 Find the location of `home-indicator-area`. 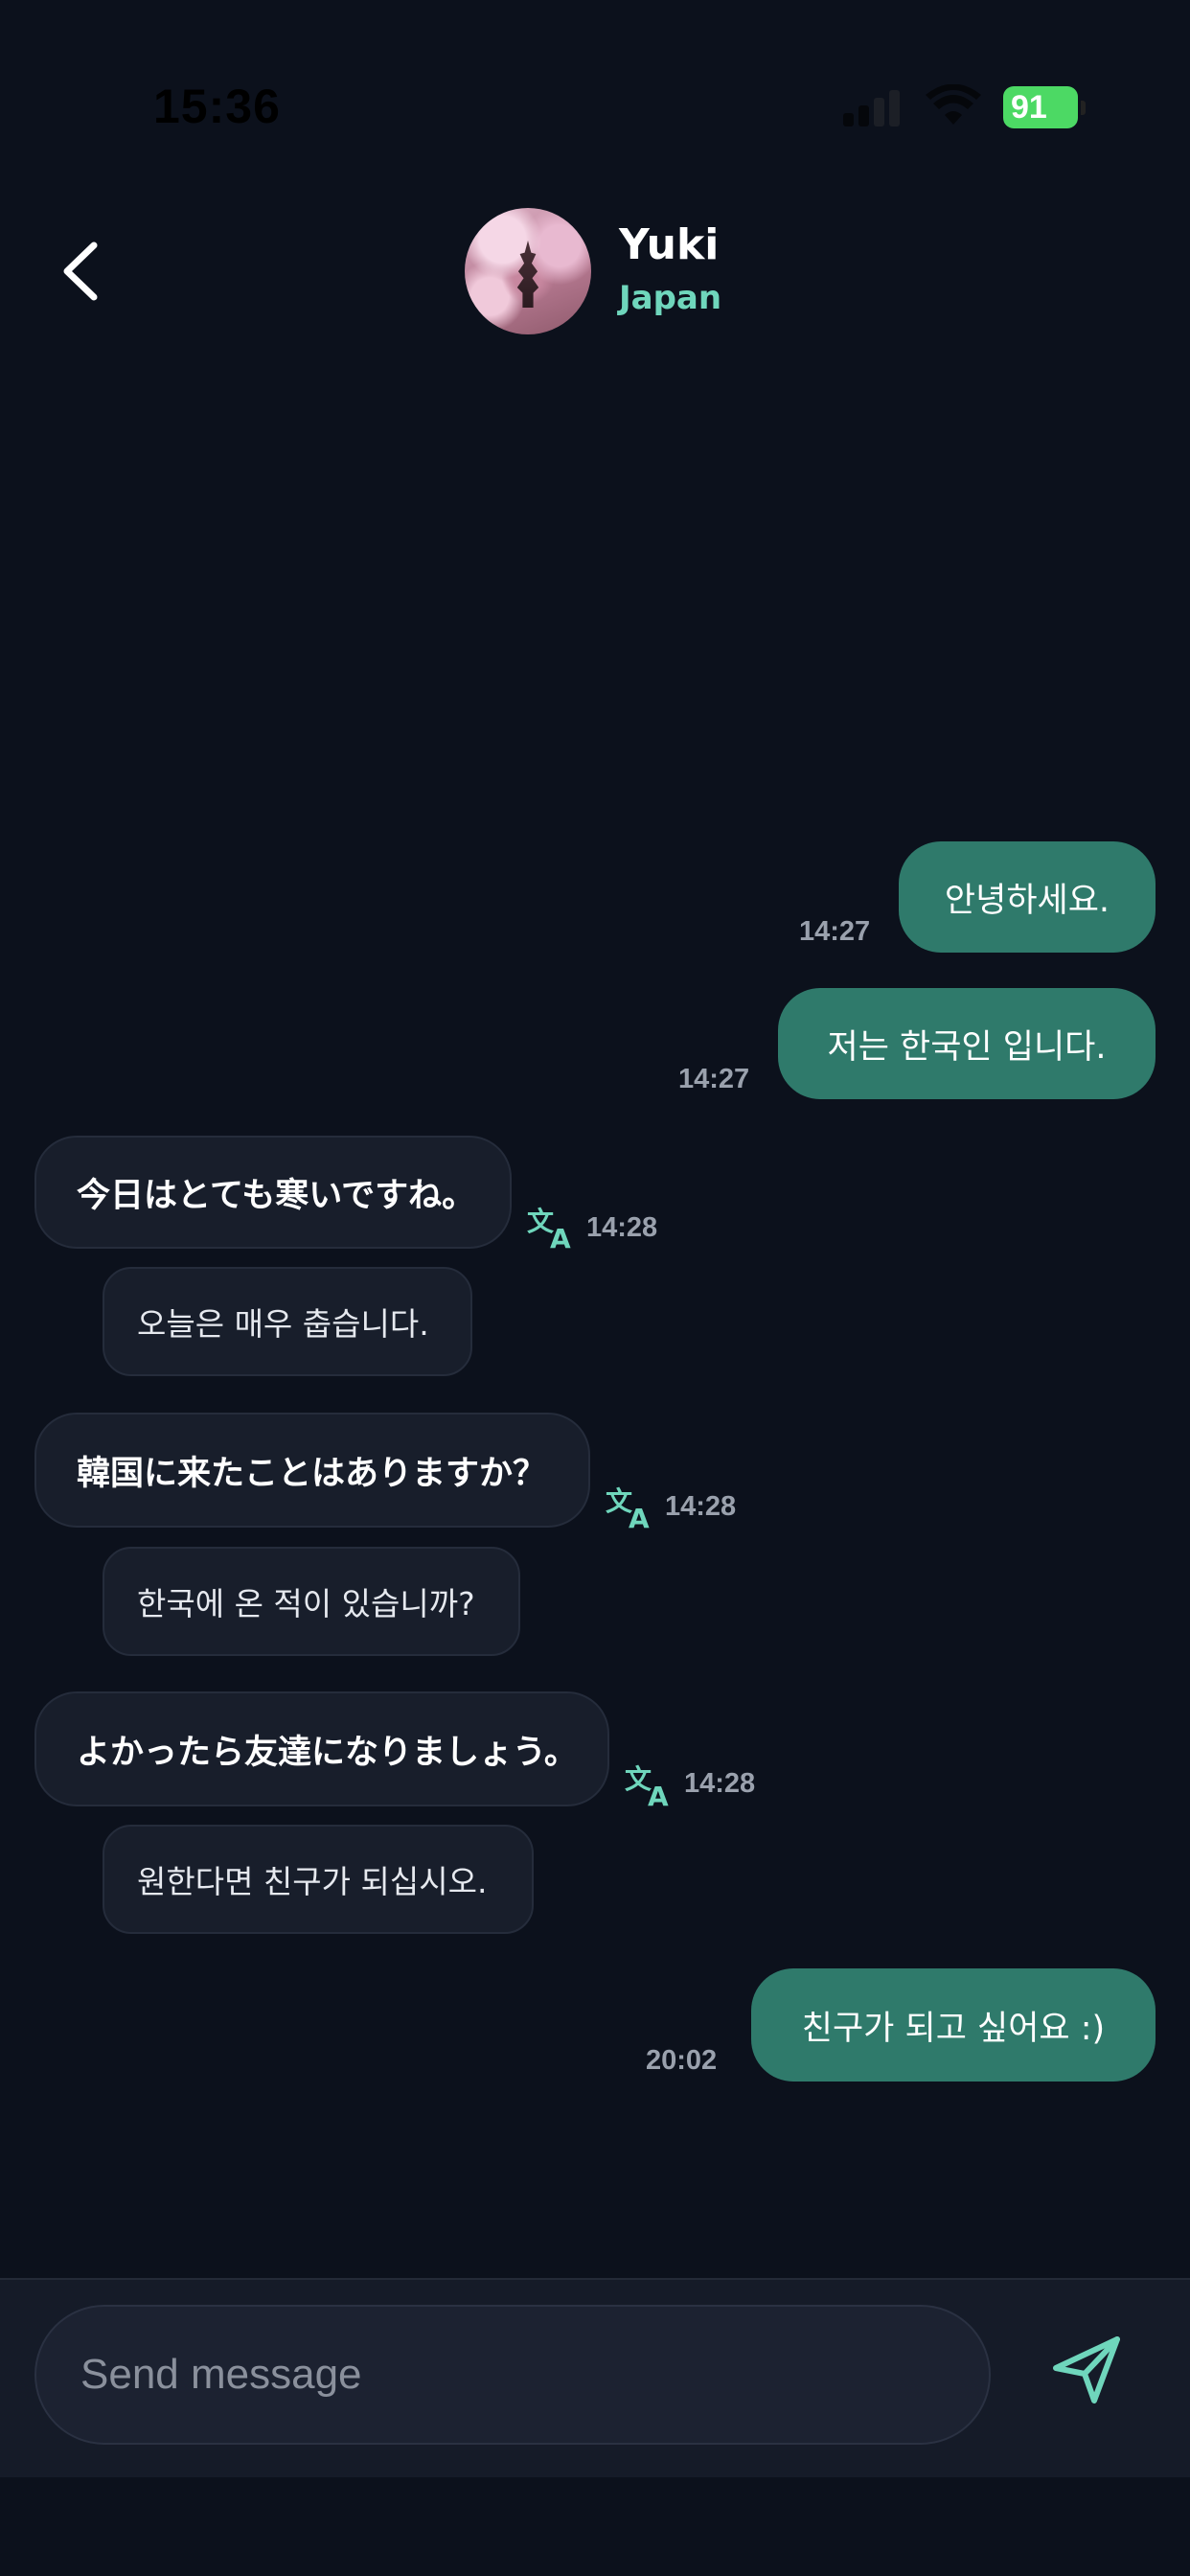

home-indicator-area is located at coordinates (595, 2526).